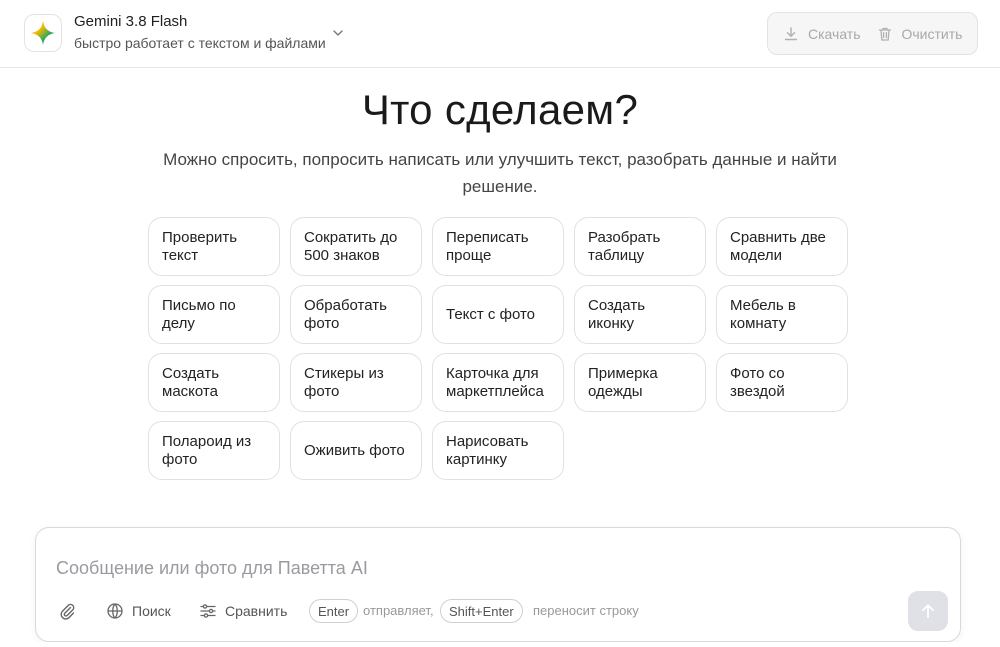  What do you see at coordinates (356, 314) in the screenshot?
I see `chip-edit-photo: Обработать фото` at bounding box center [356, 314].